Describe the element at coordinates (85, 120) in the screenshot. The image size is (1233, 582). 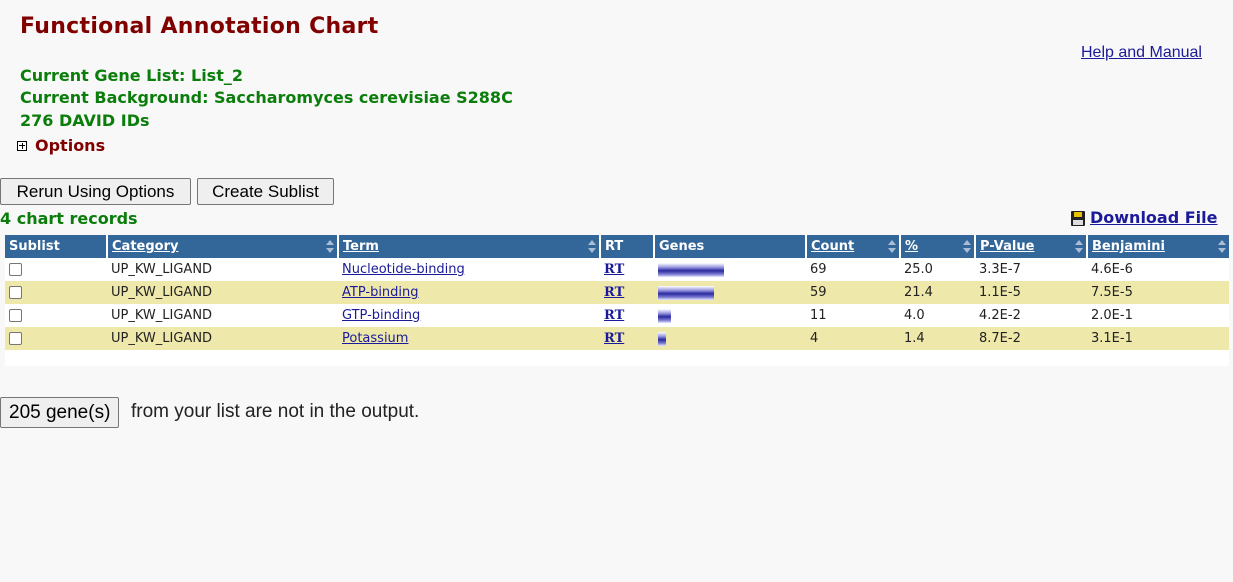
I see `david-ids-count: 276 DAVID IDs` at that location.